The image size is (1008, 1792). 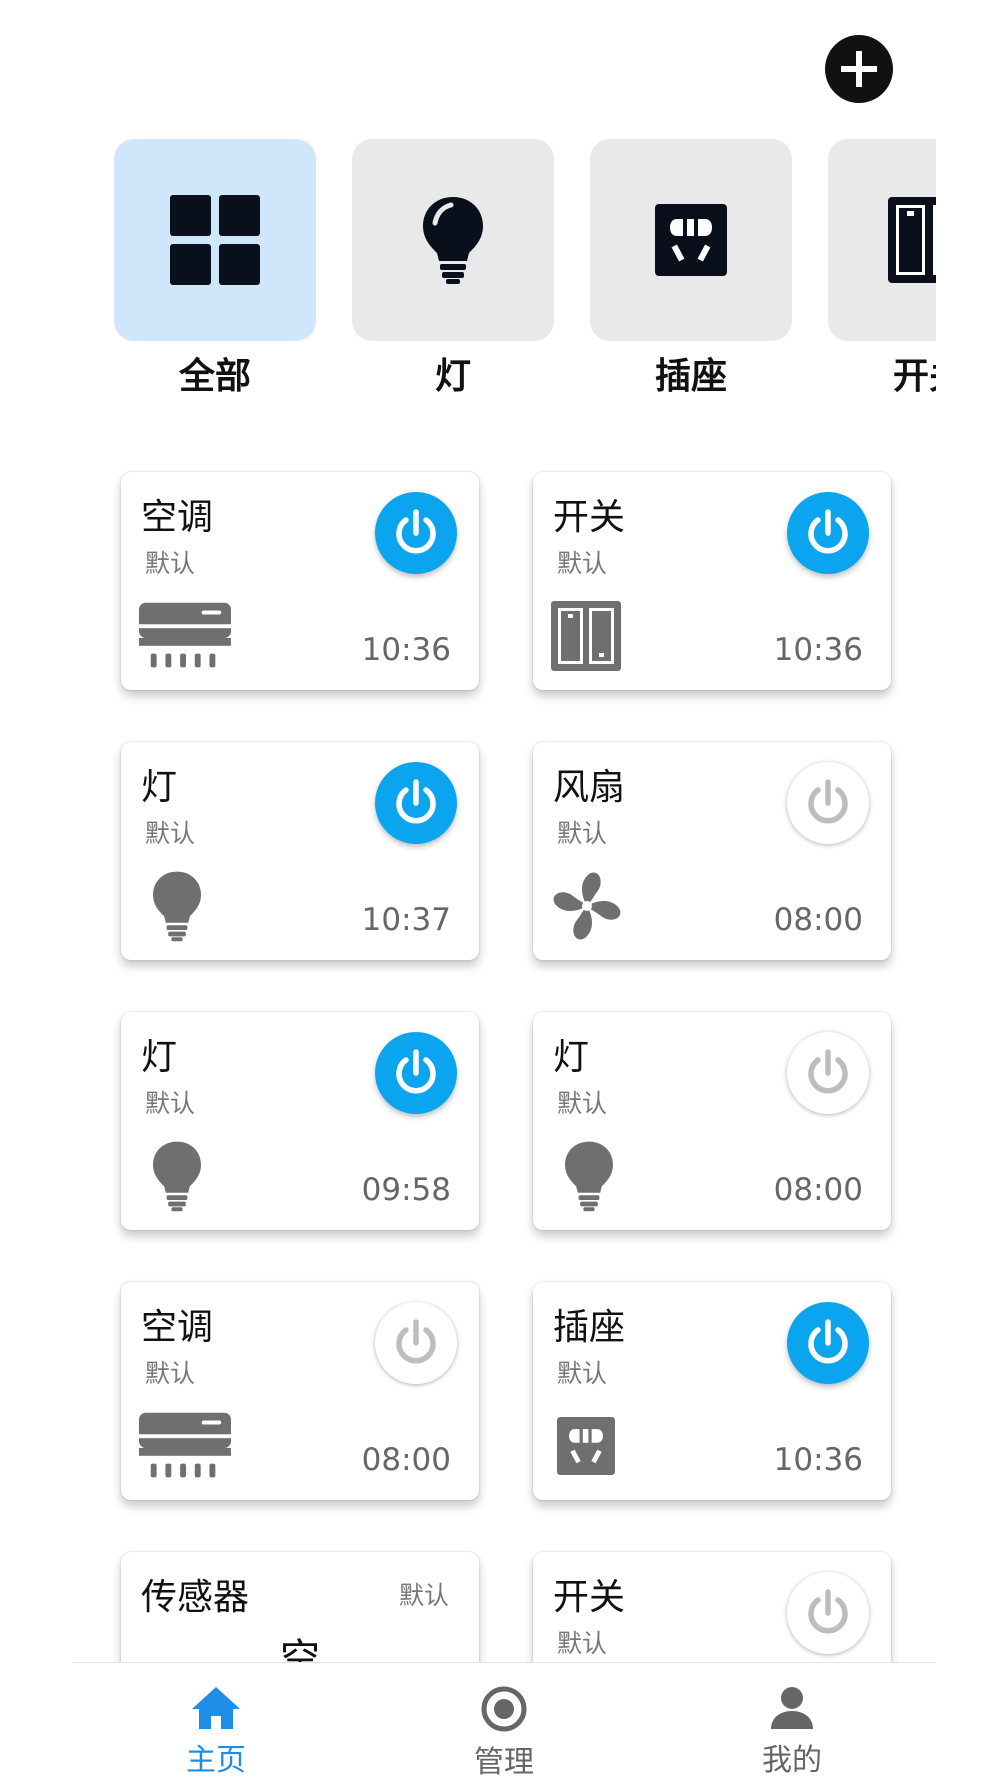 I want to click on plus-icon, so click(x=859, y=69).